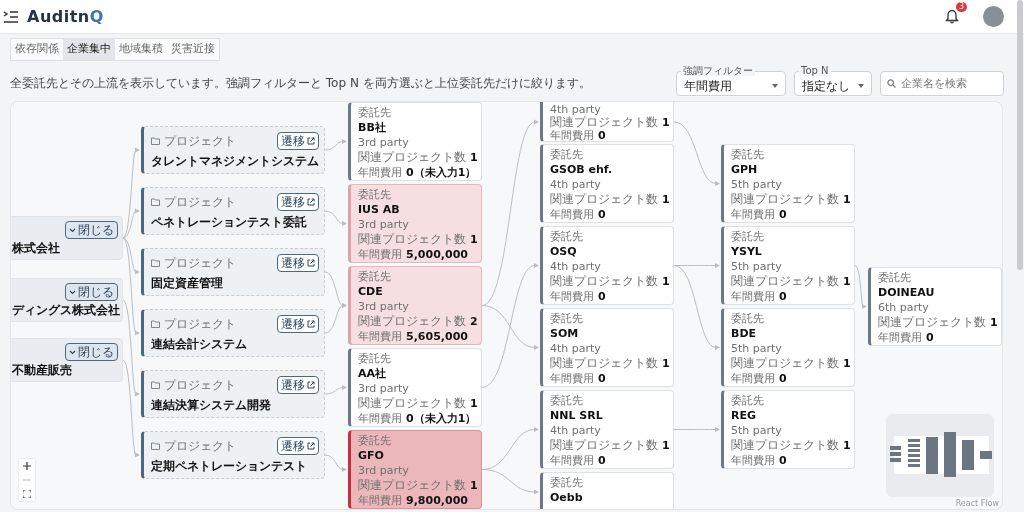 The height and width of the screenshot is (512, 1024). I want to click on tab: 企業集中, so click(89, 49).